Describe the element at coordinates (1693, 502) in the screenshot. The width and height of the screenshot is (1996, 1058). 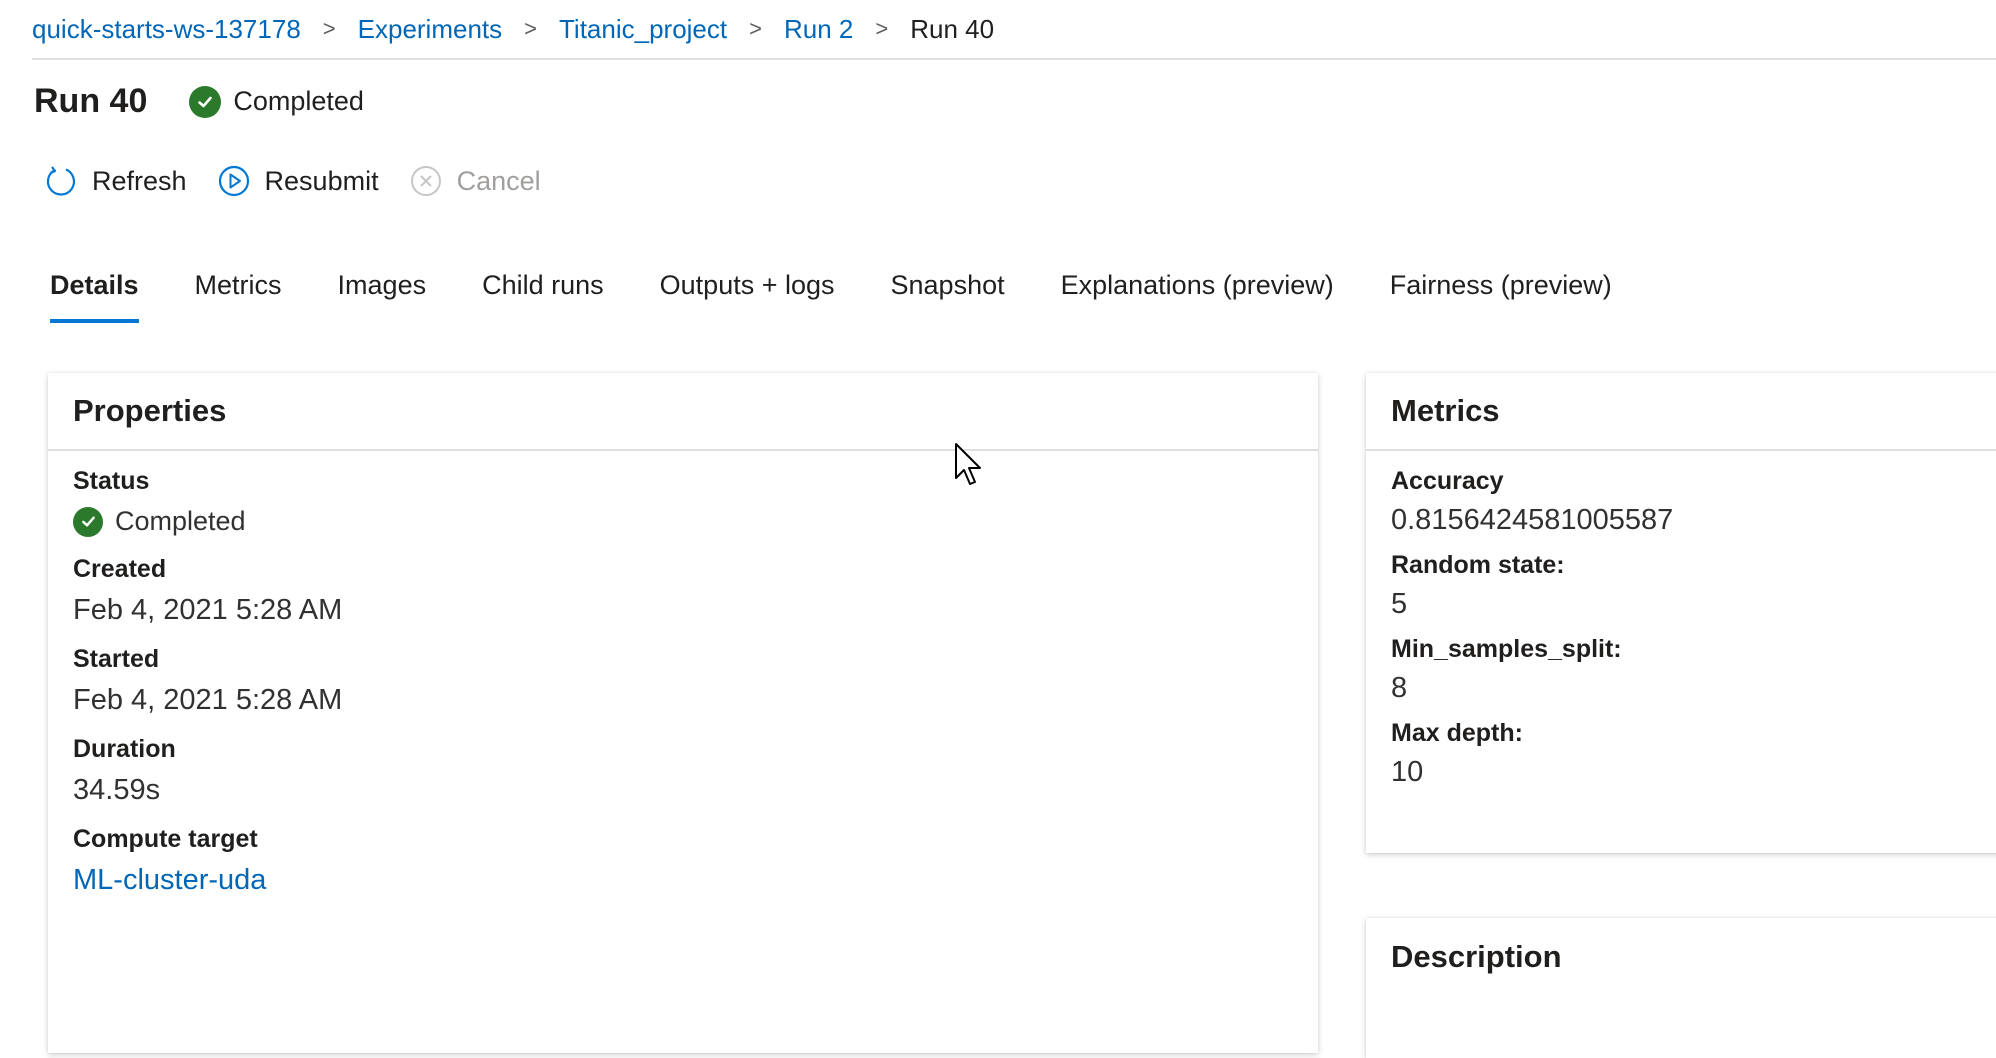
I see `metric-item: Accuracy 0.8156424581005587` at that location.